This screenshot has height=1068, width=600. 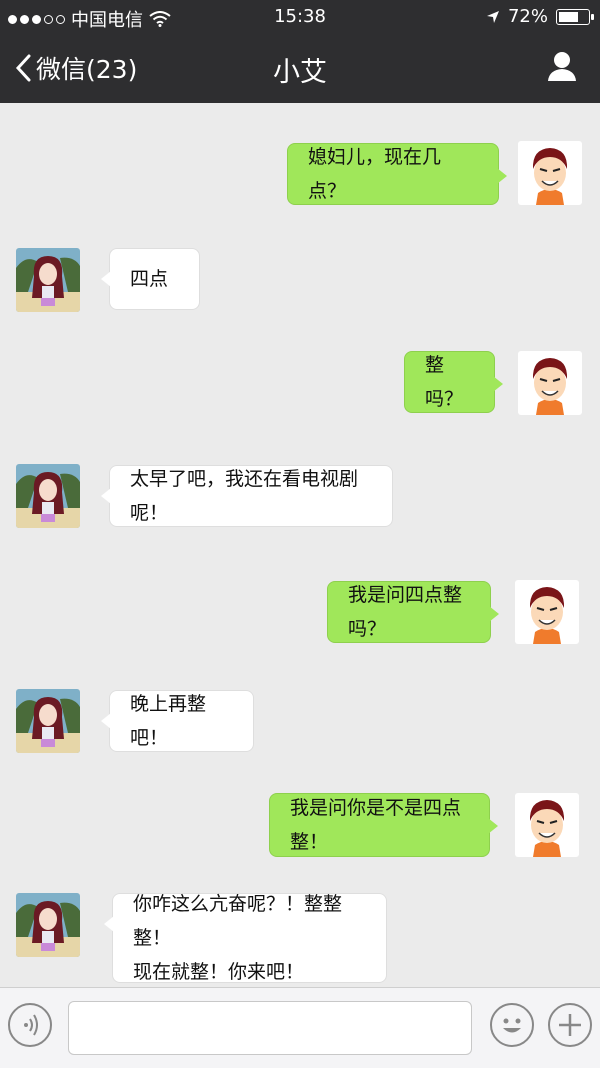 I want to click on more-button, so click(x=570, y=1025).